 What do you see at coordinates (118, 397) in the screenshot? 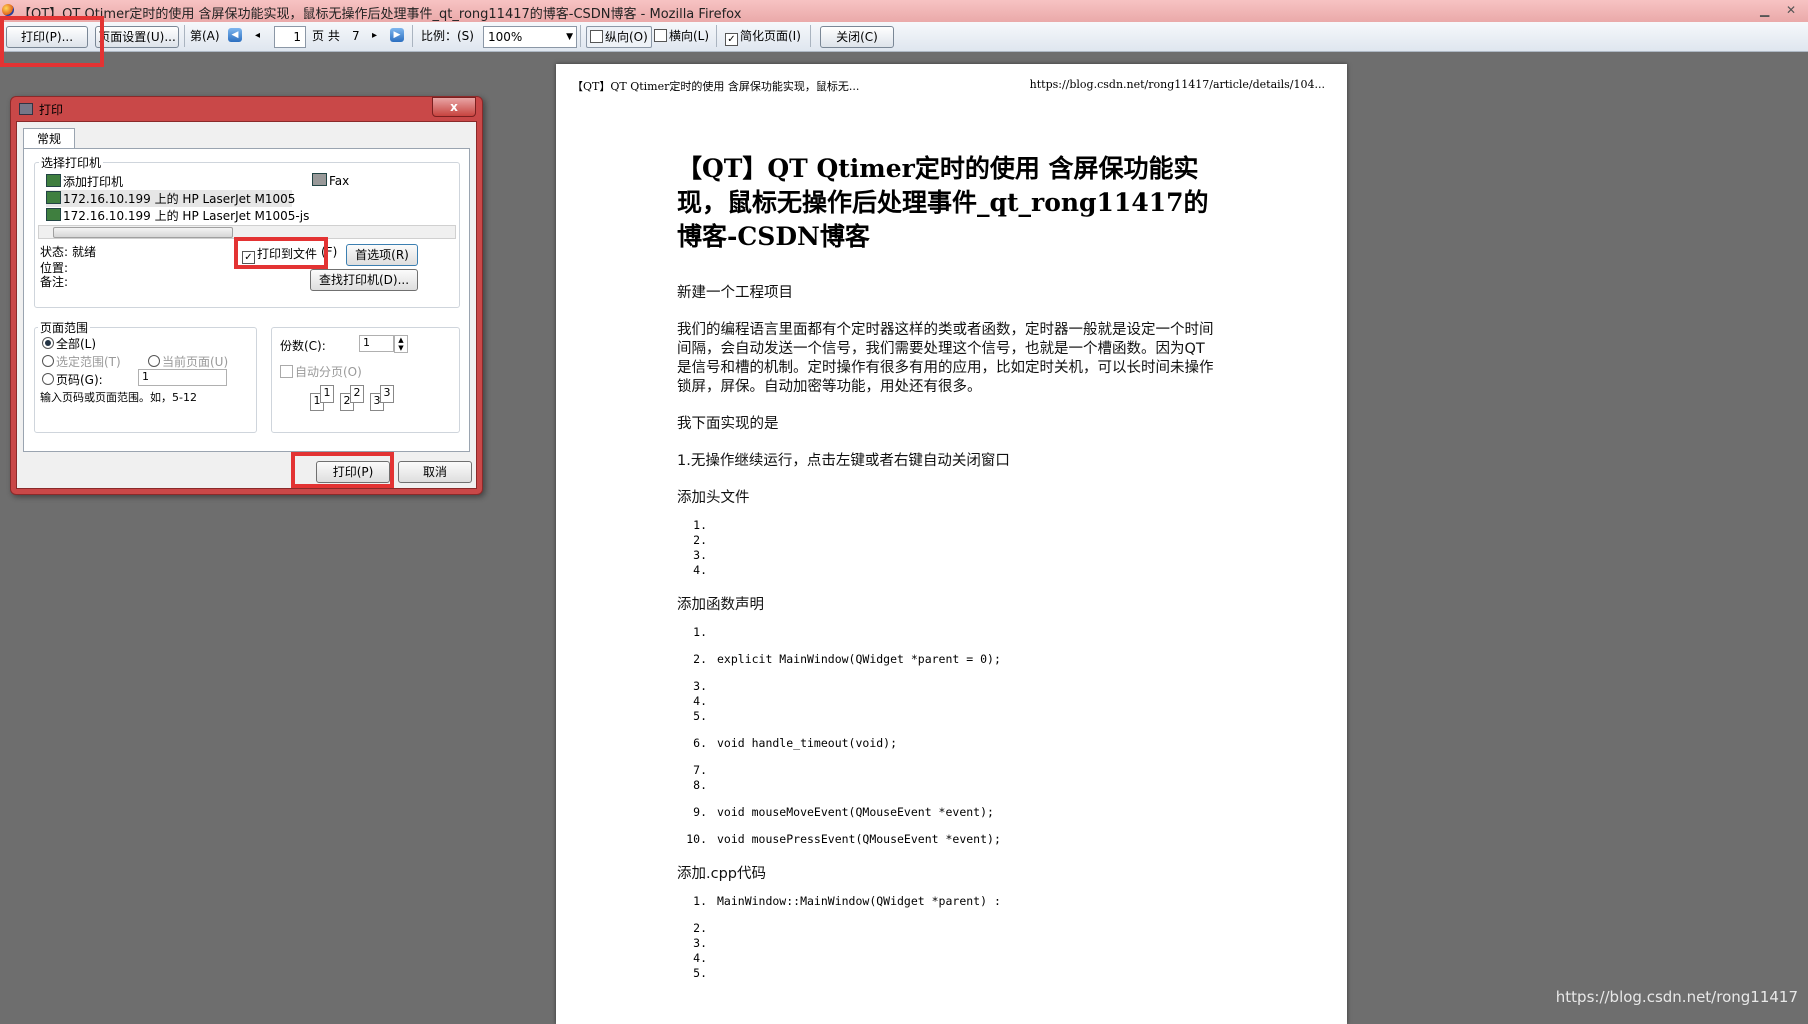
I see `range-hint: 输入页码或页面范围。如，5-12` at bounding box center [118, 397].